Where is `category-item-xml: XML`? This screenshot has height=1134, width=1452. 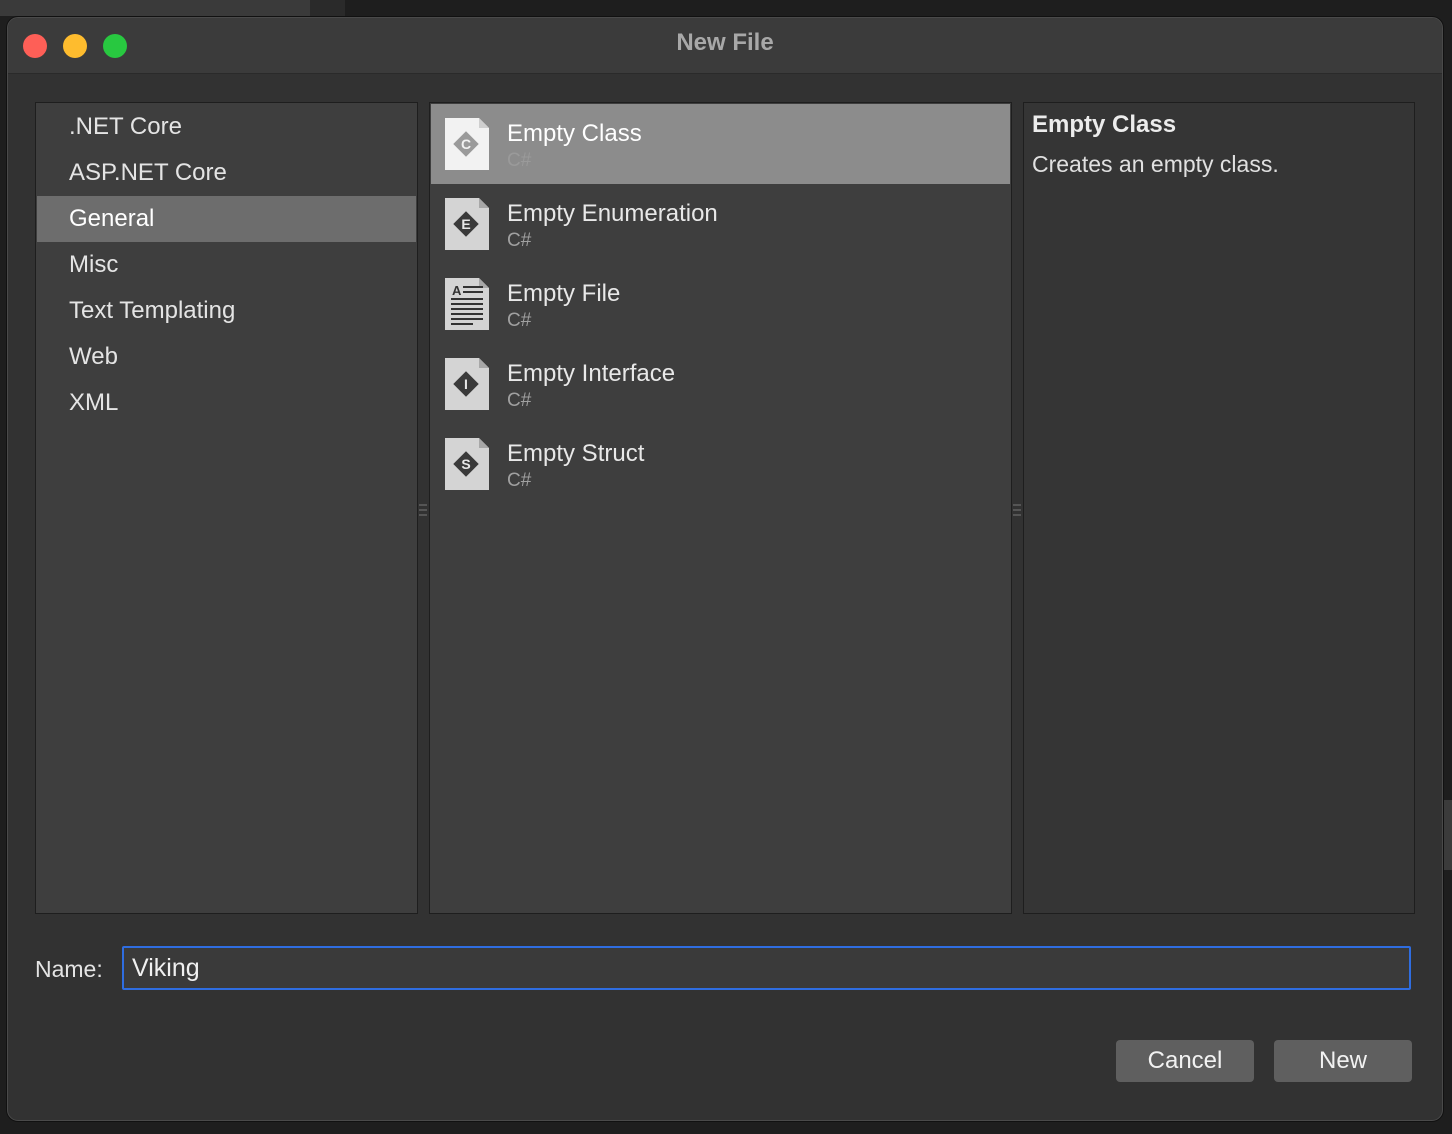 category-item-xml: XML is located at coordinates (226, 403).